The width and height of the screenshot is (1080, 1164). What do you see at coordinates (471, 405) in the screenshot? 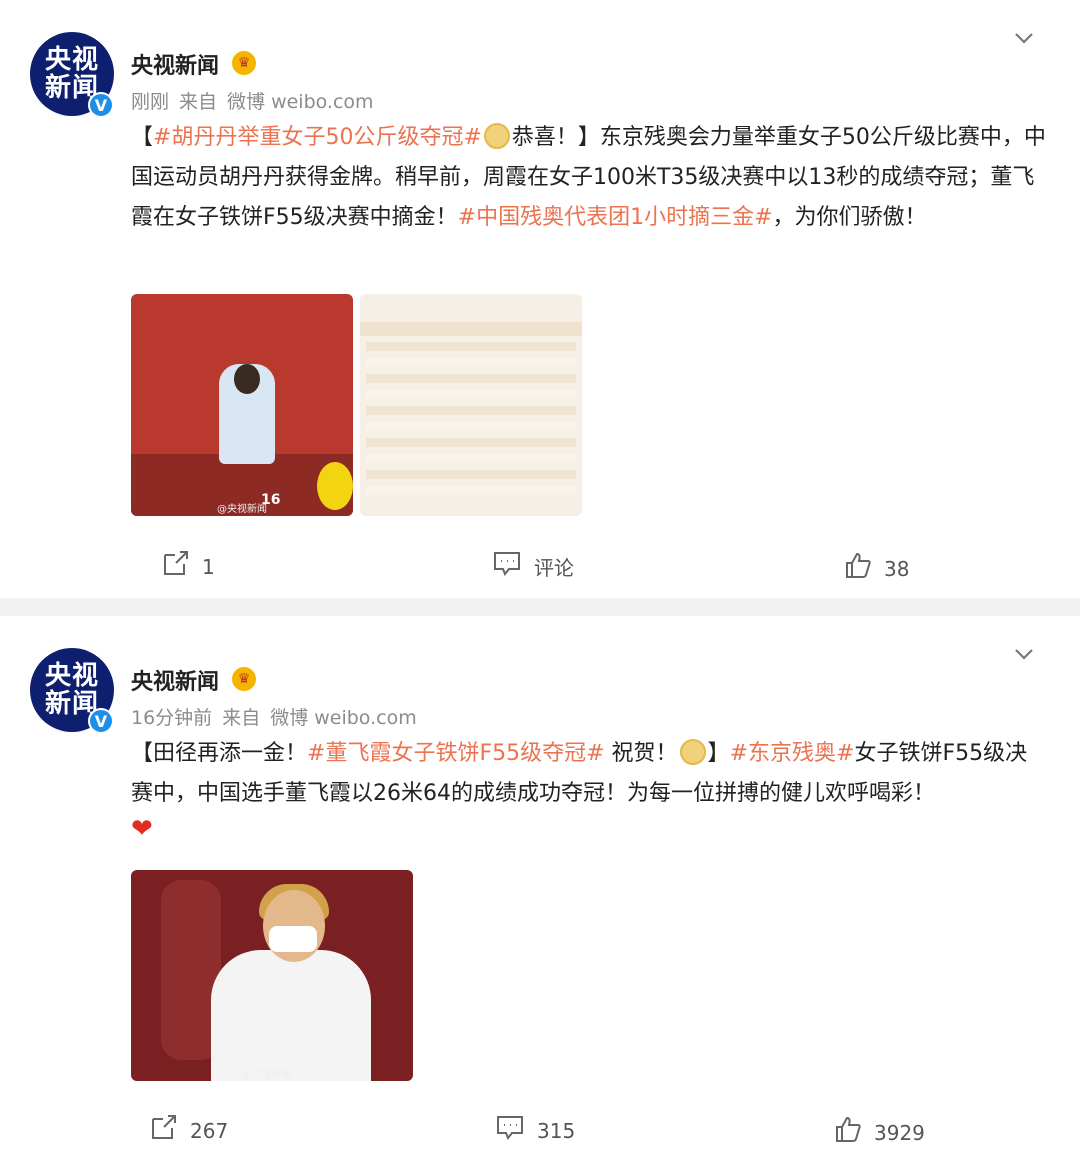
I see `post-image-medal-table` at bounding box center [471, 405].